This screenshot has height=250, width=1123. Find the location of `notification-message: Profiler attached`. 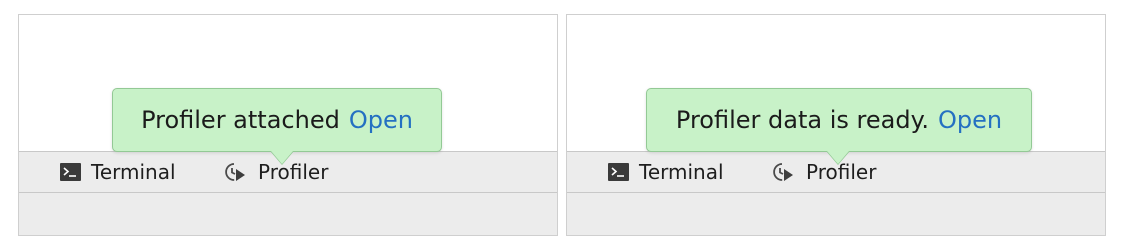

notification-message: Profiler attached is located at coordinates (240, 120).